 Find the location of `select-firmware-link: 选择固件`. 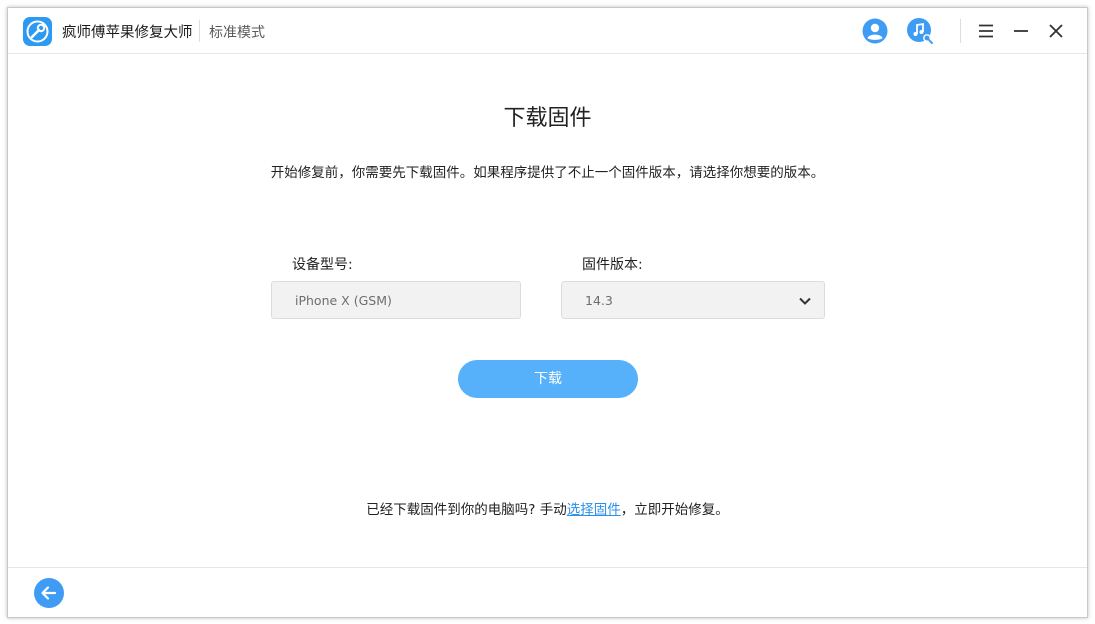

select-firmware-link: 选择固件 is located at coordinates (594, 510).